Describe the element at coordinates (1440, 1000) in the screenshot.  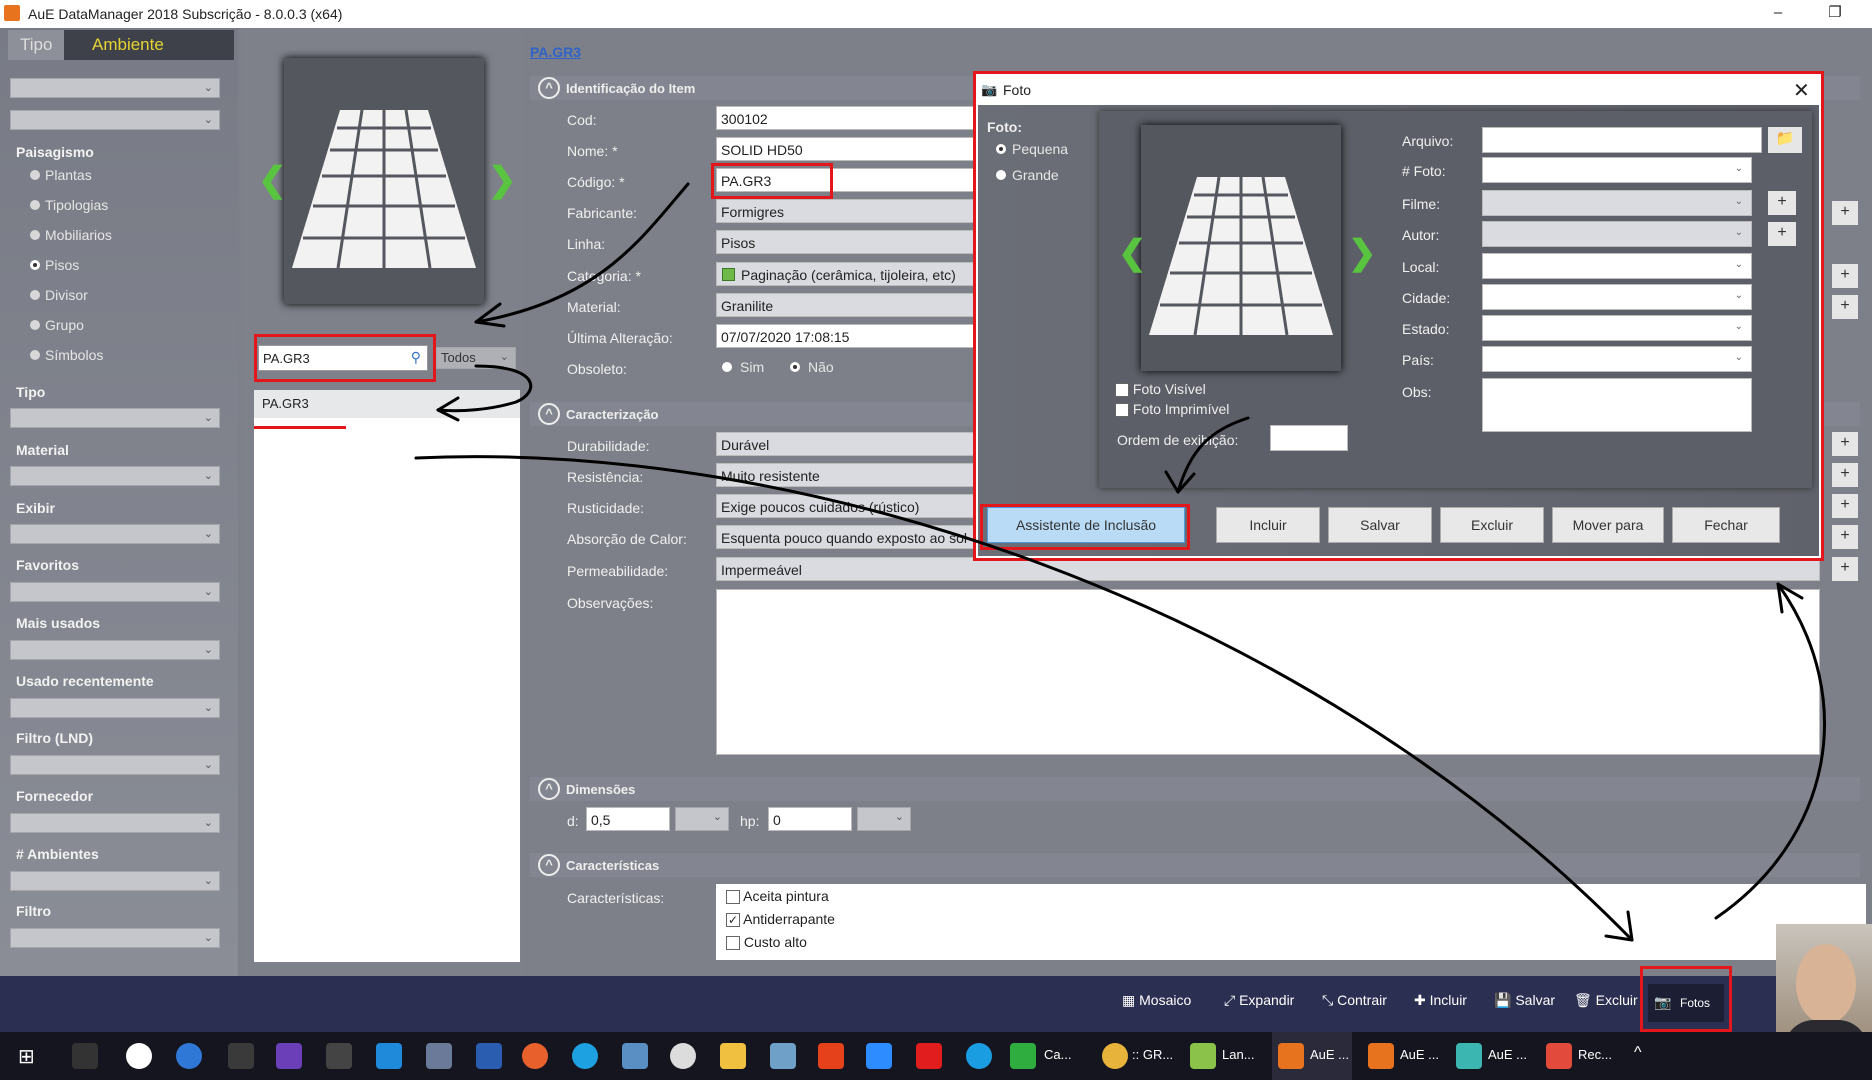
I see `incluir-toolbar-button: ✚ Incluir` at that location.